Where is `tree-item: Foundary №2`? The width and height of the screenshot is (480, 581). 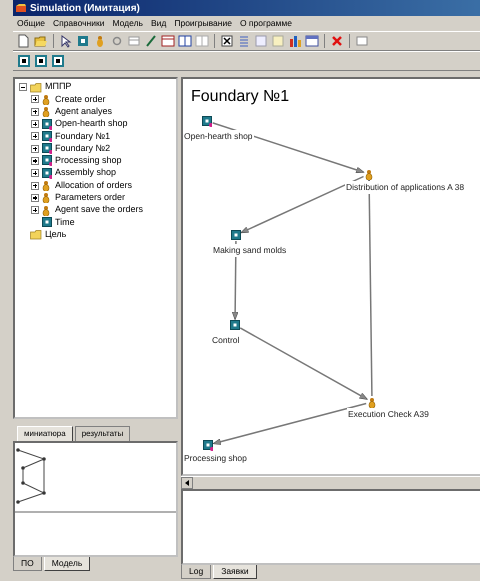 tree-item: Foundary №2 is located at coordinates (82, 149).